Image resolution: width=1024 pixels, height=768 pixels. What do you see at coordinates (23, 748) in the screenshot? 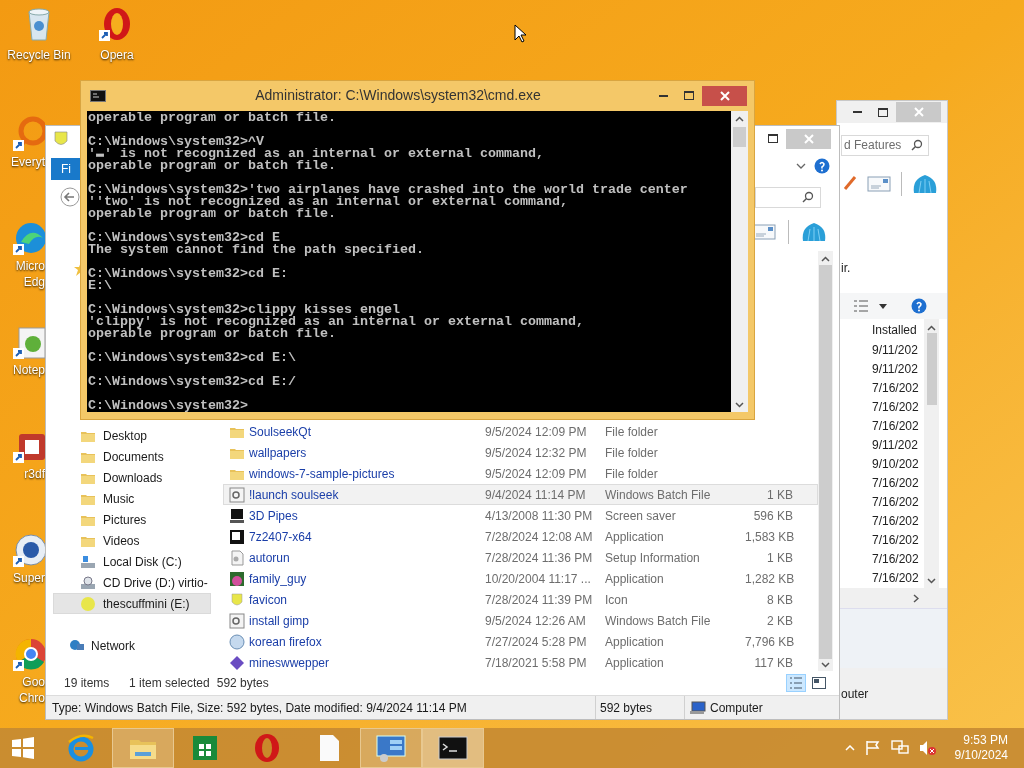
I see `windows-logo-icon` at bounding box center [23, 748].